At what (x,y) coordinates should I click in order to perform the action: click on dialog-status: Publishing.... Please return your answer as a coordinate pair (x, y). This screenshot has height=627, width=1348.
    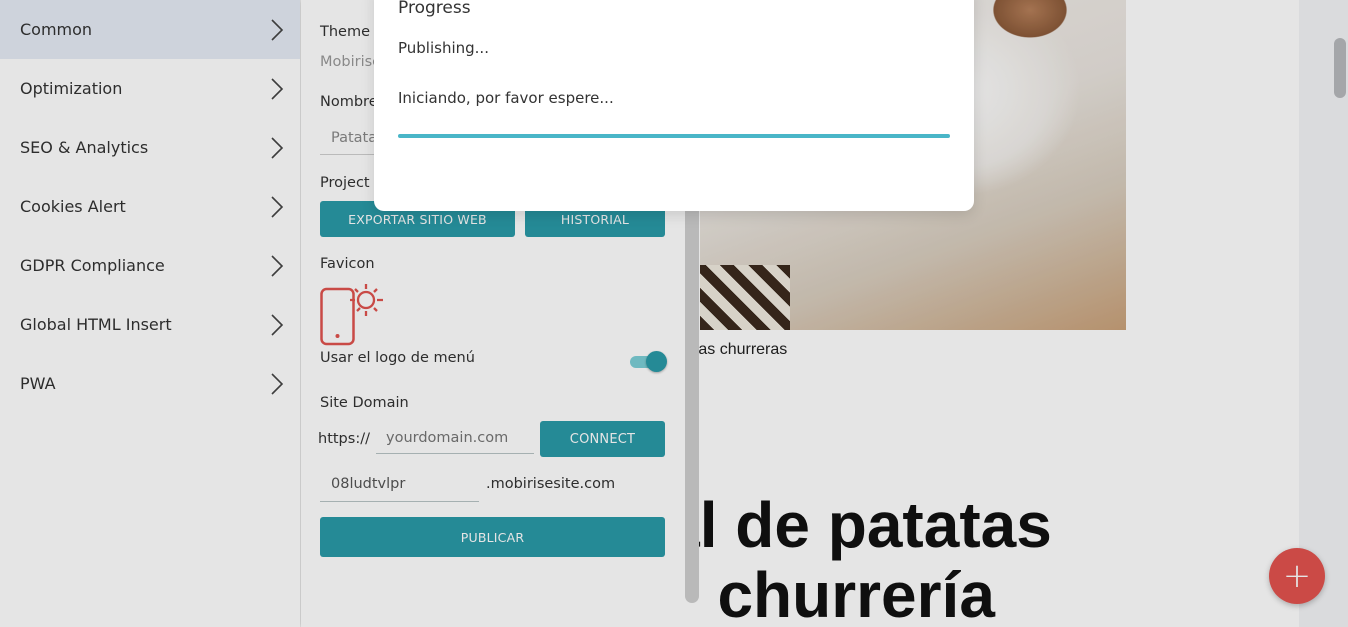
    Looking at the image, I should click on (443, 48).